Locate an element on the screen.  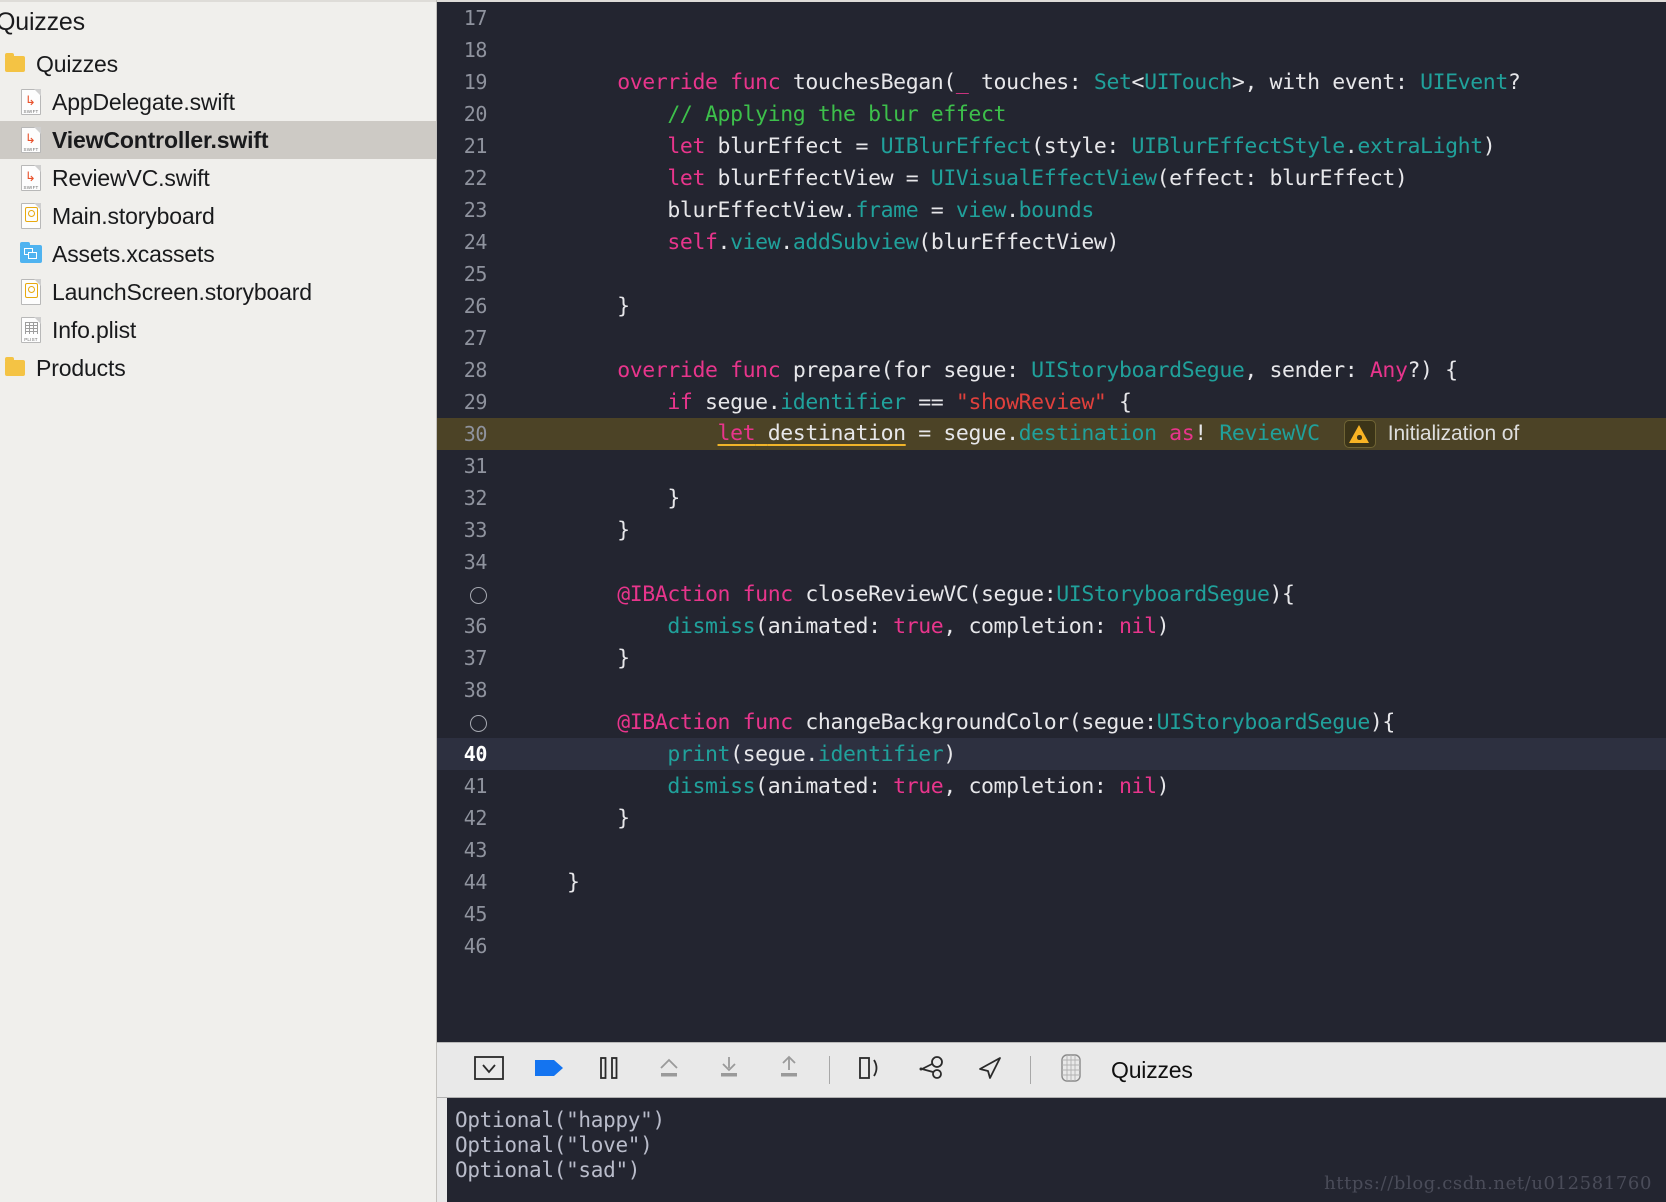
navigator-item-label: Products is located at coordinates (81, 367).